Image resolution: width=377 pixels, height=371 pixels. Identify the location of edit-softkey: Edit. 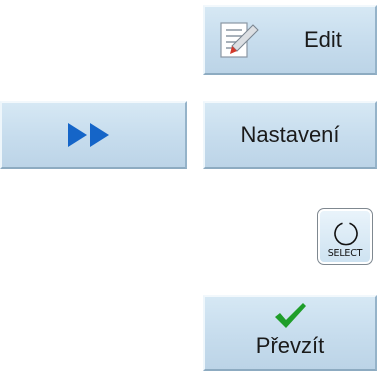
(290, 40).